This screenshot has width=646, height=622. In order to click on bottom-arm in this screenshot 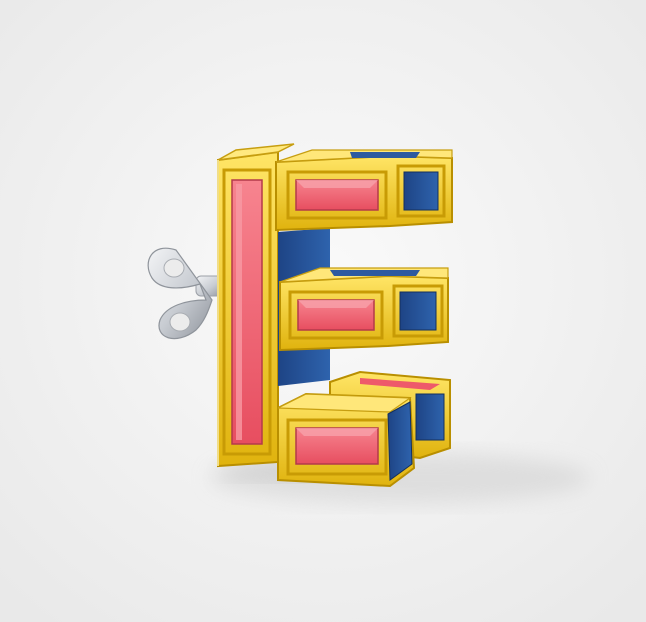, I will do `click(346, 440)`.